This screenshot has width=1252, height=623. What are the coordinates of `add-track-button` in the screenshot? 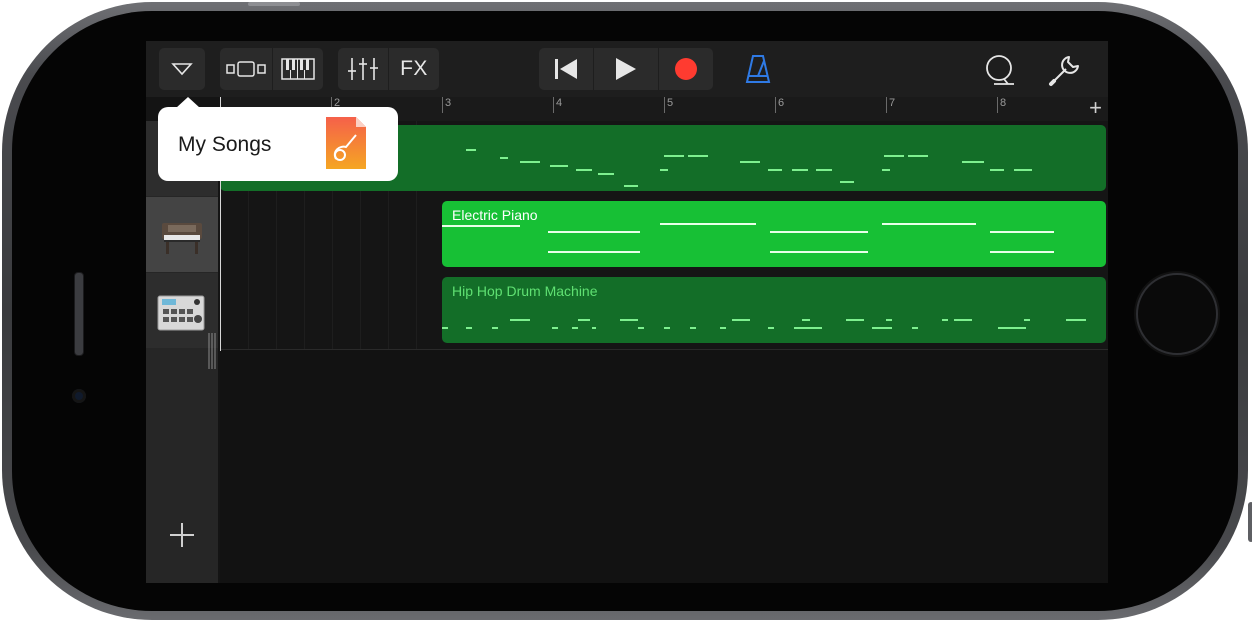 It's located at (182, 535).